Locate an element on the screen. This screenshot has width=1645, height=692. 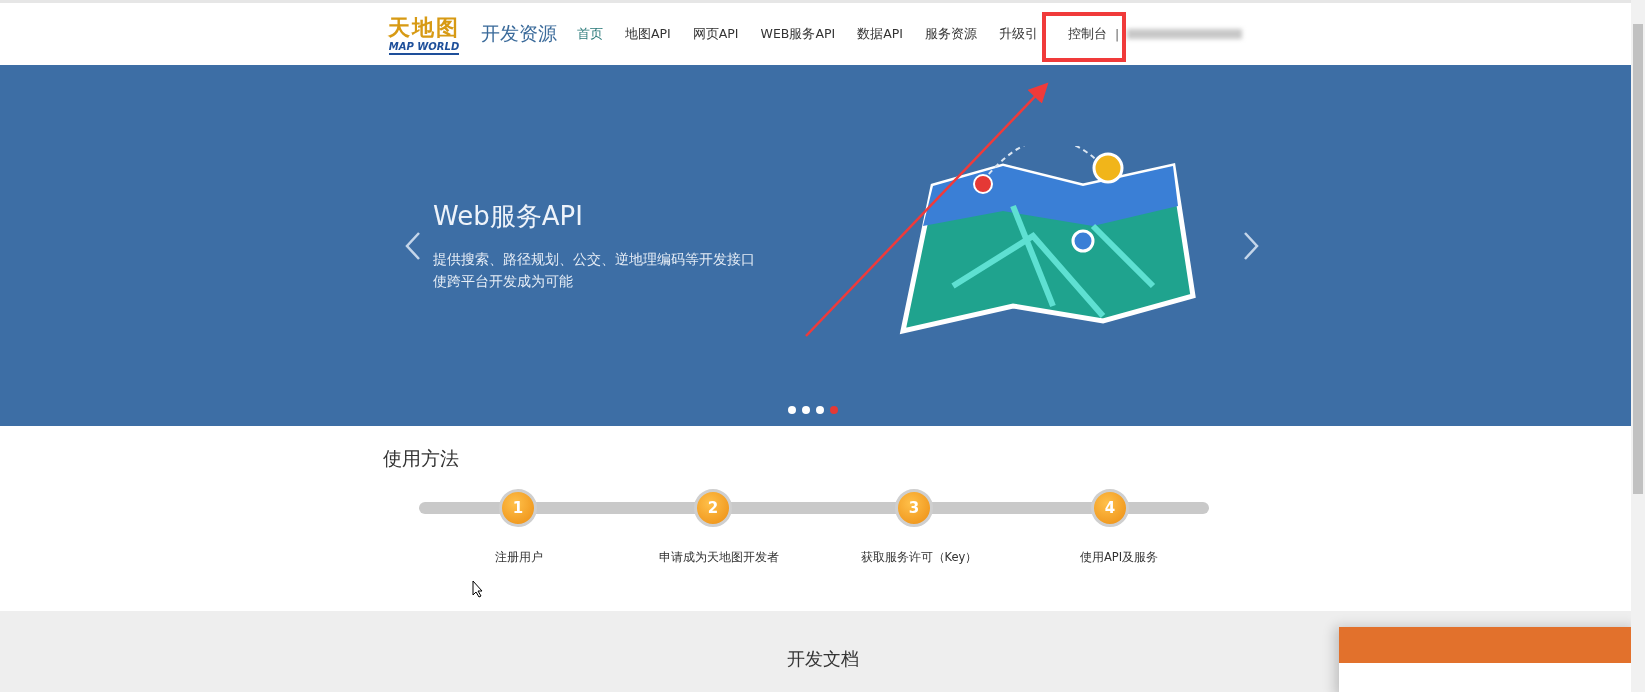
step-label: 使用API及服务 is located at coordinates (1119, 557).